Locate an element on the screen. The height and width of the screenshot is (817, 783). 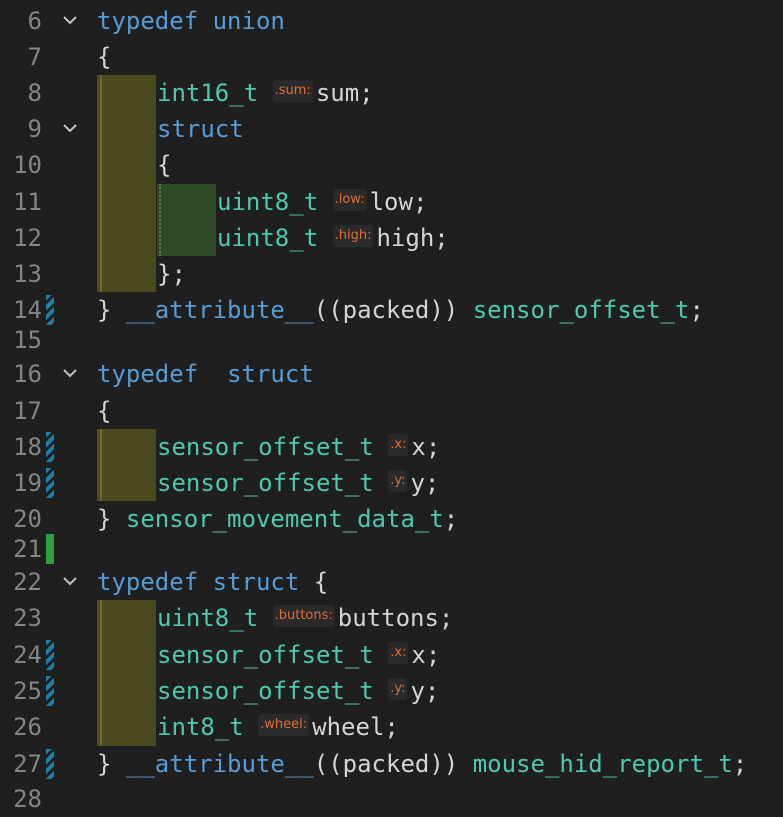
code-line: 6 typedef union is located at coordinates (391, 21).